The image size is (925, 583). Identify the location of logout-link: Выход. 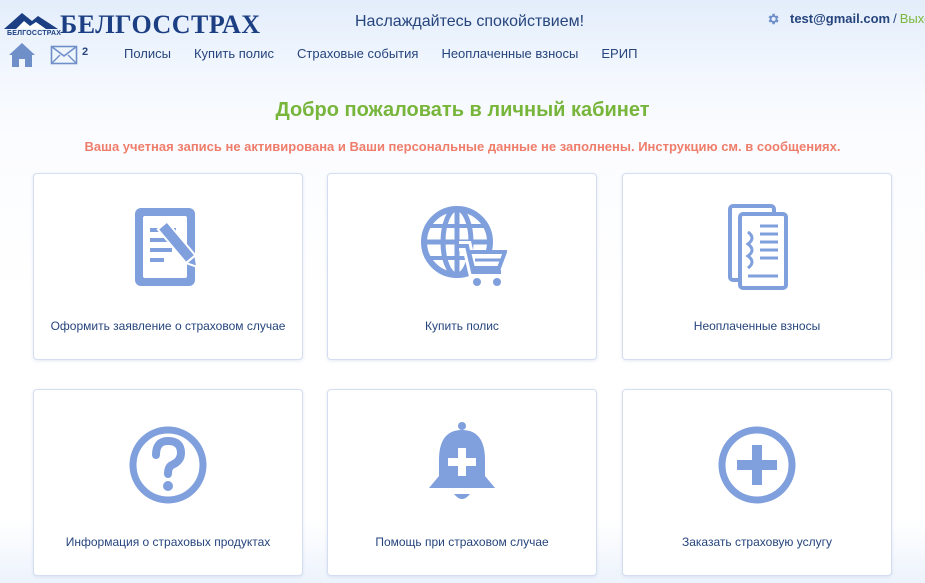
(912, 18).